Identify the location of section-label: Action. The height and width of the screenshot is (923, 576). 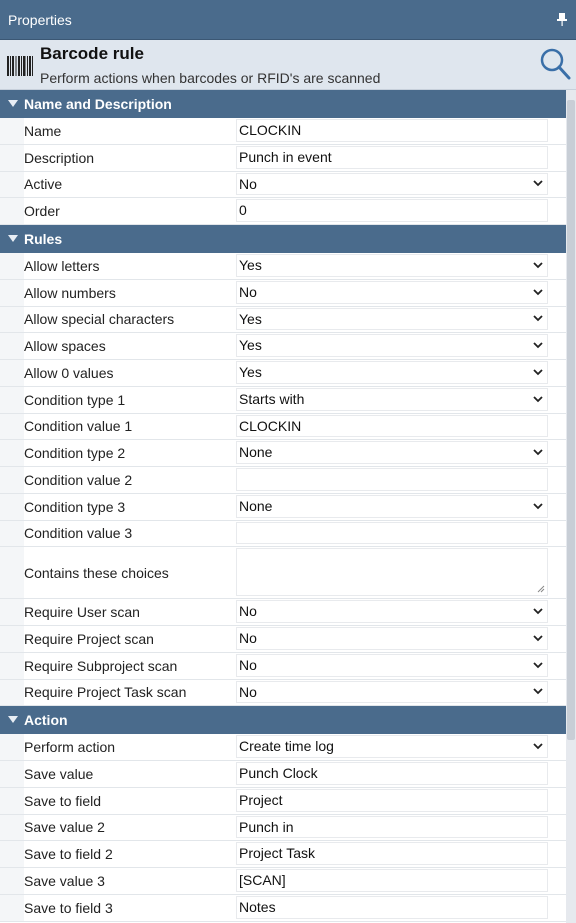
(46, 720).